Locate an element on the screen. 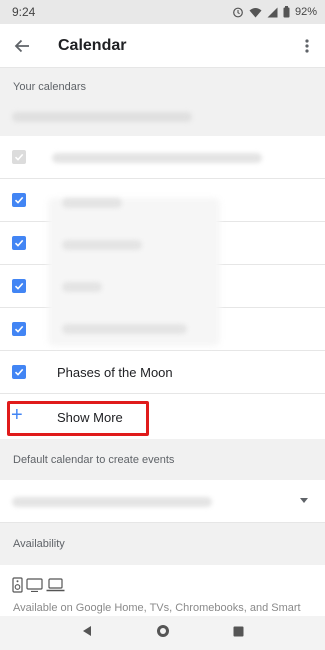 The height and width of the screenshot is (650, 325). section-your-calendars: Your calendars is located at coordinates (162, 102).